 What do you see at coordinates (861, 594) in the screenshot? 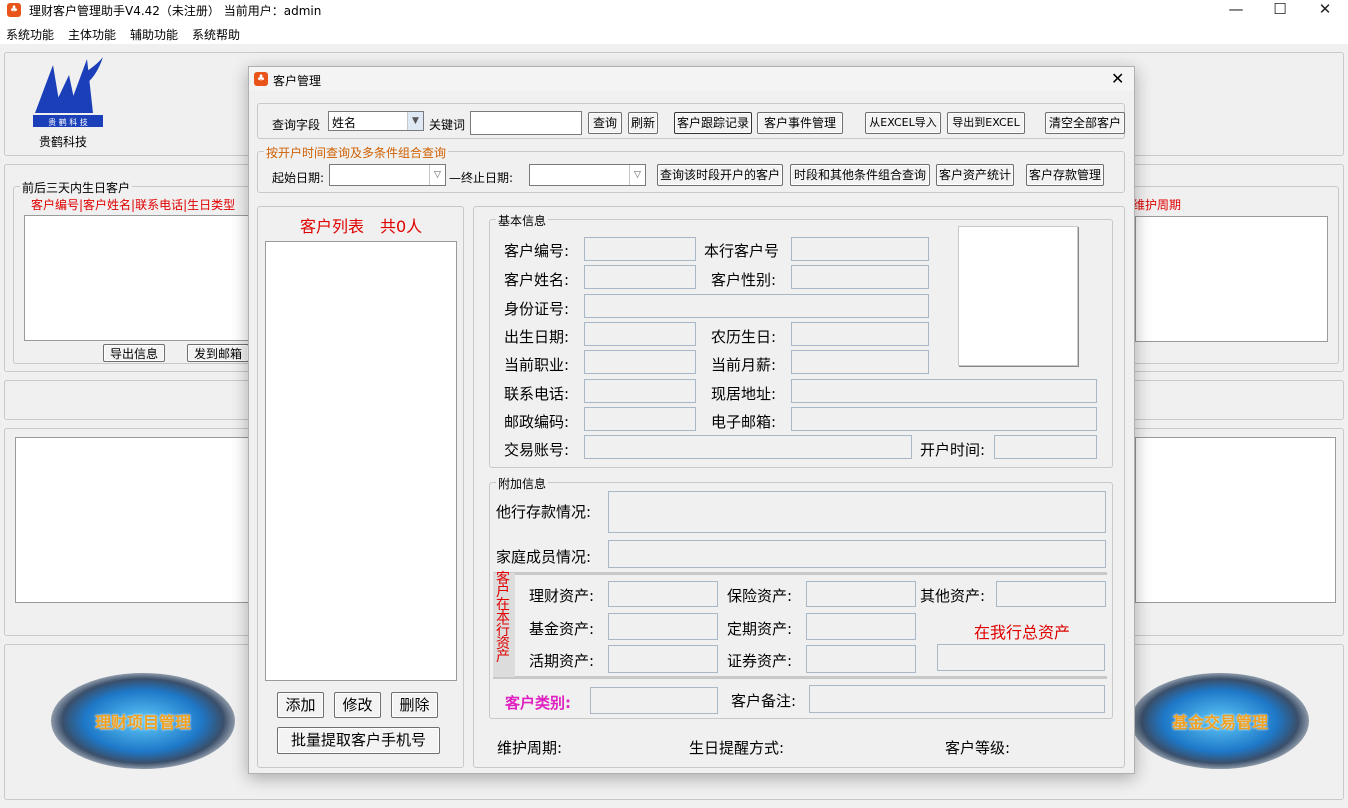
I see `insurance-asset-field` at bounding box center [861, 594].